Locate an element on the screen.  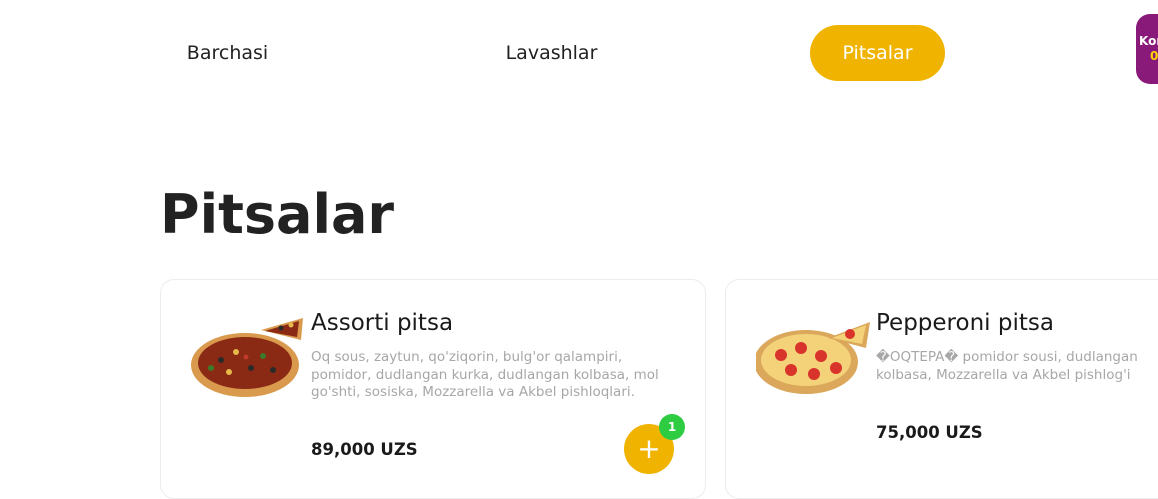
tab-lavashlar-label: Lavashlar is located at coordinates (551, 53).